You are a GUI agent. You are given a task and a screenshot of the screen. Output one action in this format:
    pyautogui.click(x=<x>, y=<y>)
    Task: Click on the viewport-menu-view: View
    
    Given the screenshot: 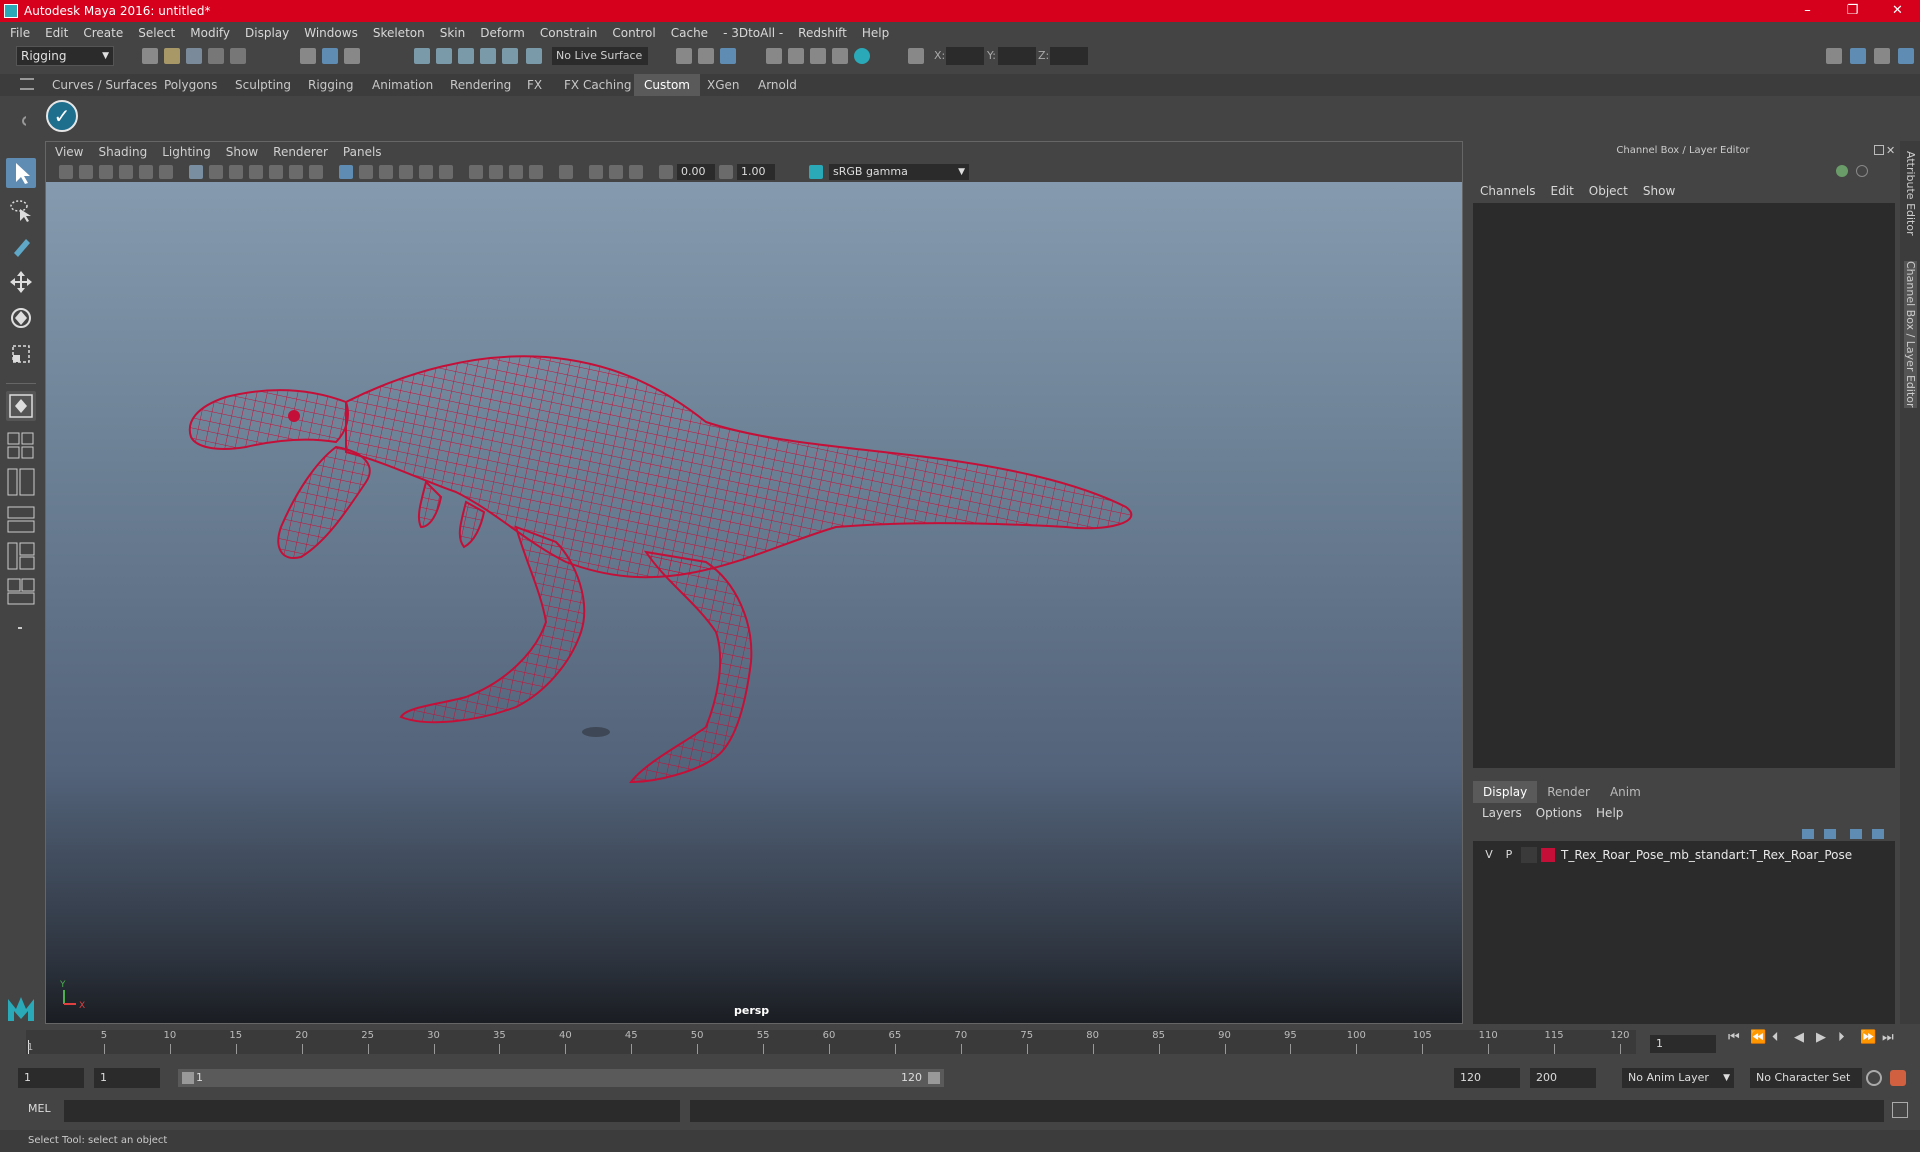 What is the action you would take?
    pyautogui.click(x=69, y=152)
    